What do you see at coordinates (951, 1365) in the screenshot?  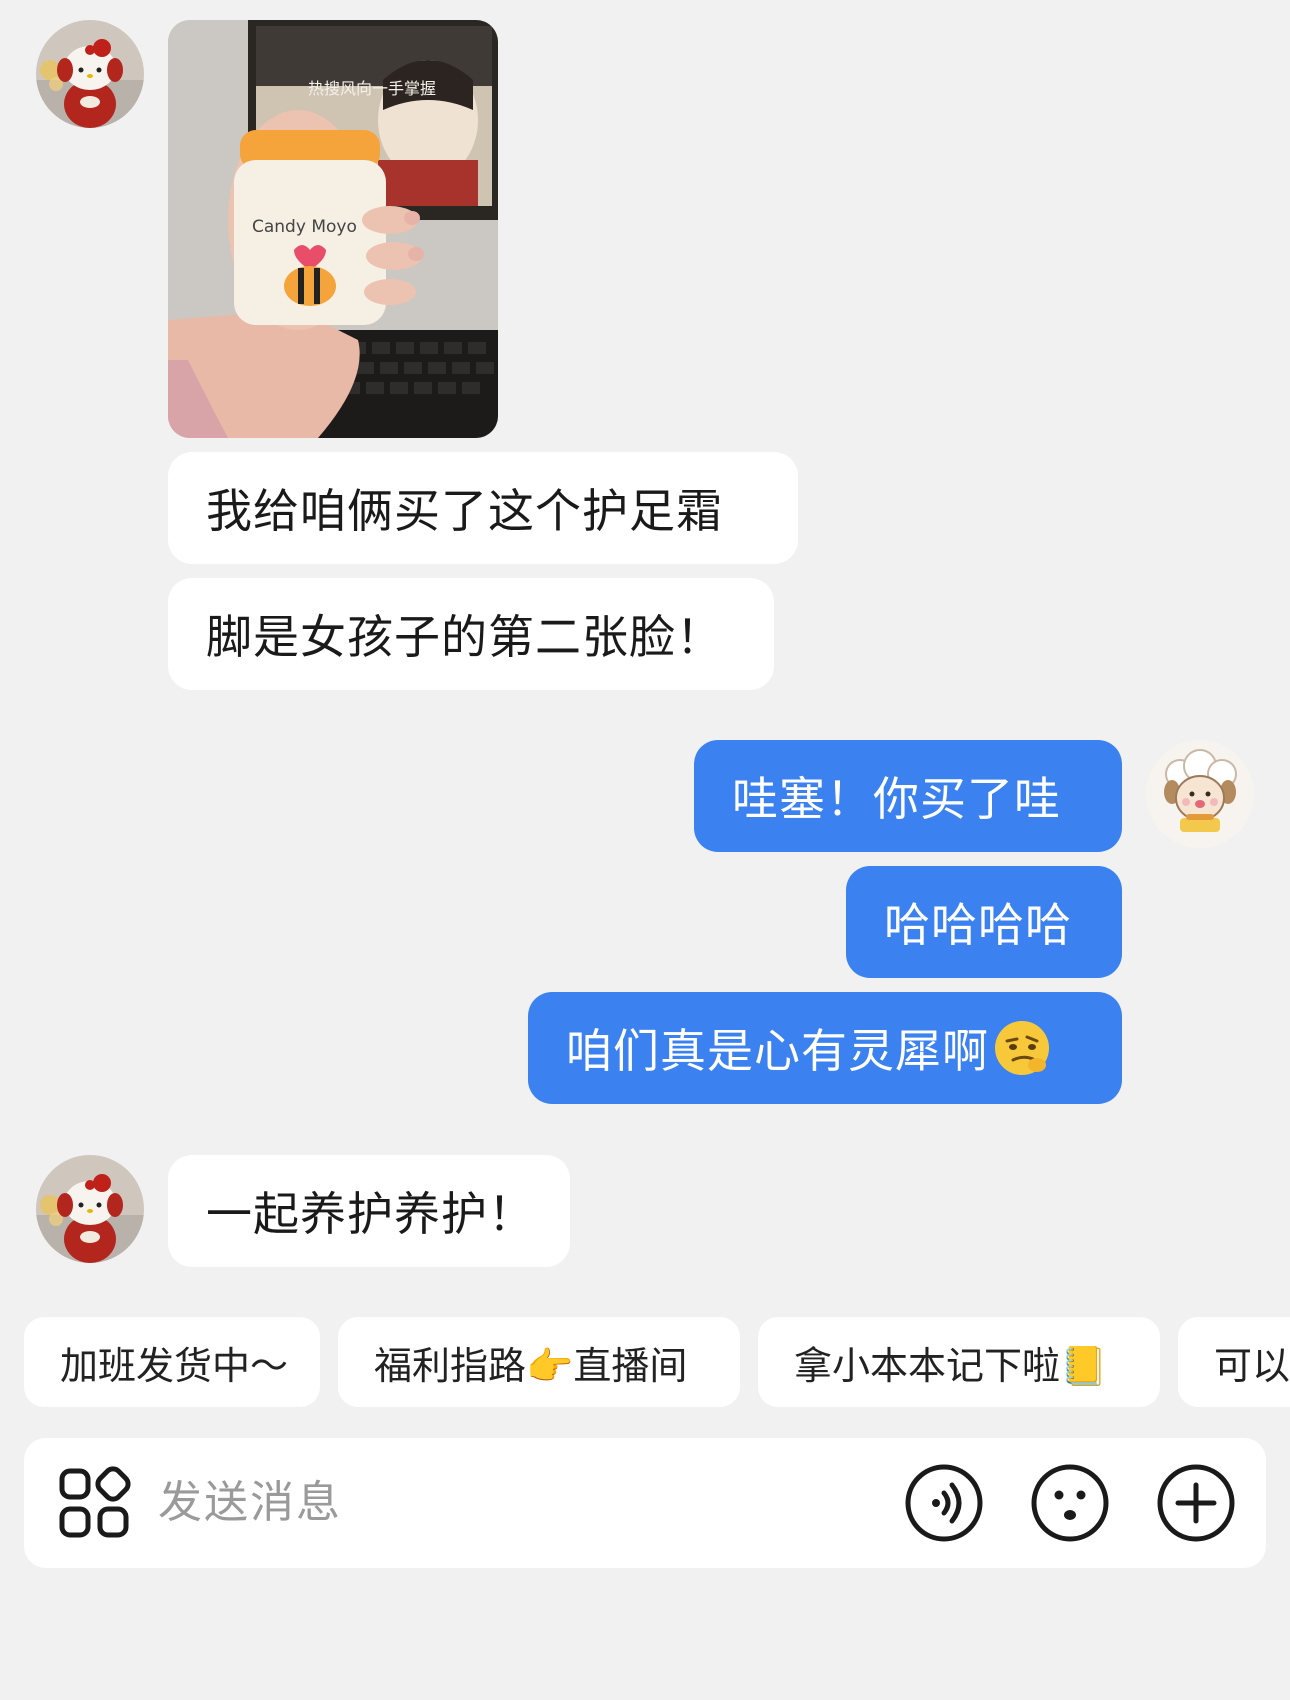 I see `chip-label: 拿小本本记下啦📒` at bounding box center [951, 1365].